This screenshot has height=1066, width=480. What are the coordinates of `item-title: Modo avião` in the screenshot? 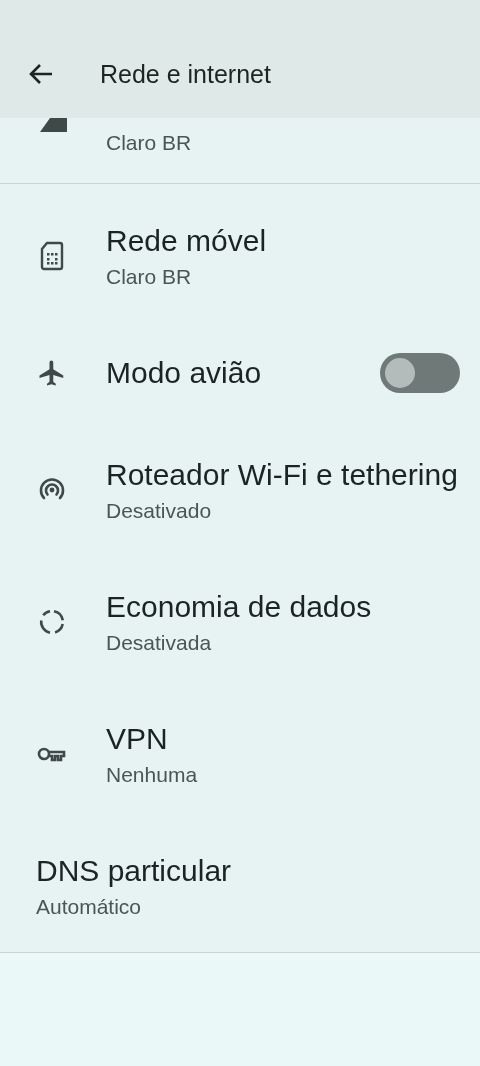 It's located at (184, 373).